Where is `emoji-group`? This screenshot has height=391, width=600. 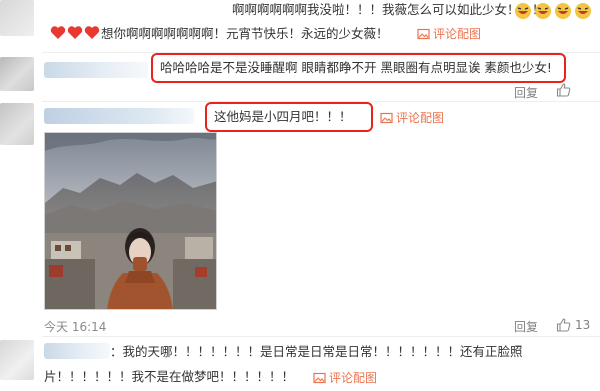 emoji-group is located at coordinates (553, 10).